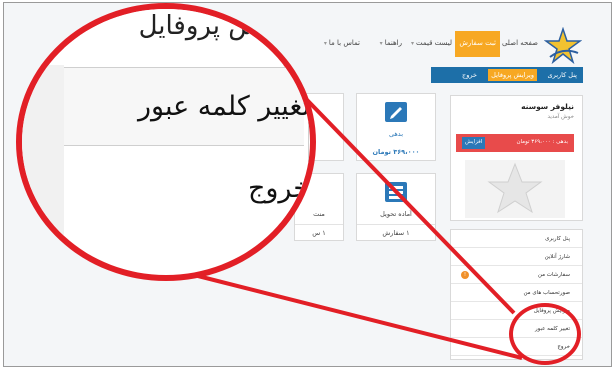 This screenshot has width=615, height=369. Describe the element at coordinates (43, 170) in the screenshot. I see `magnified-background` at that location.